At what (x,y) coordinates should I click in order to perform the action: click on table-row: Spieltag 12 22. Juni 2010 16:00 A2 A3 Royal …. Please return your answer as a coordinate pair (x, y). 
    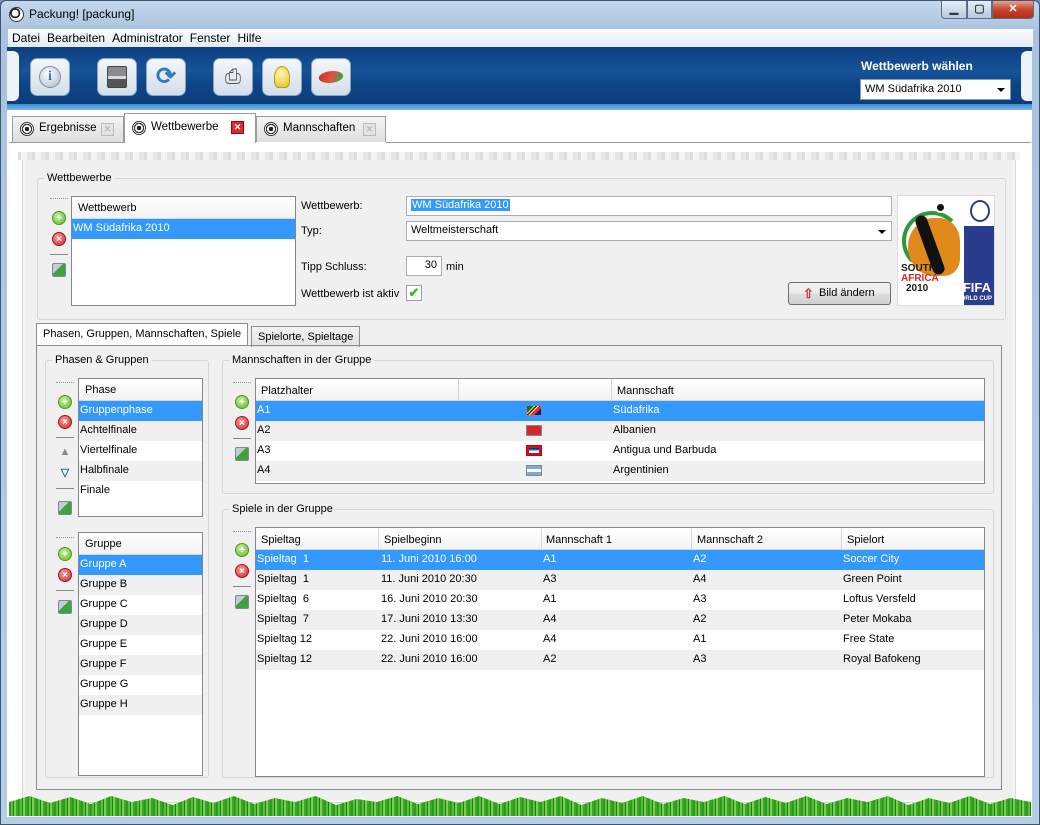
    Looking at the image, I should click on (620, 660).